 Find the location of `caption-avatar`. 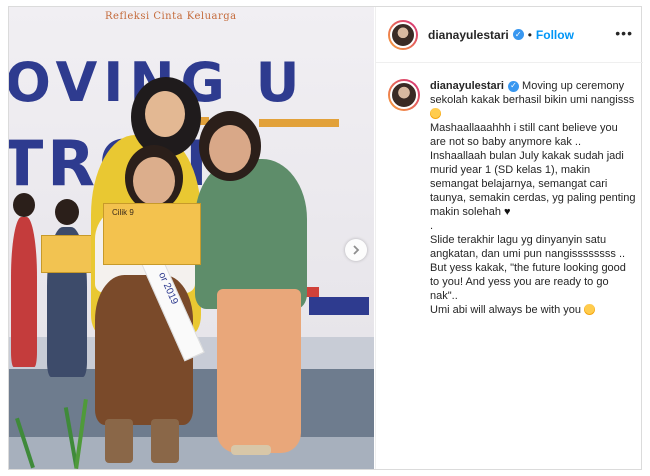

caption-avatar is located at coordinates (404, 95).